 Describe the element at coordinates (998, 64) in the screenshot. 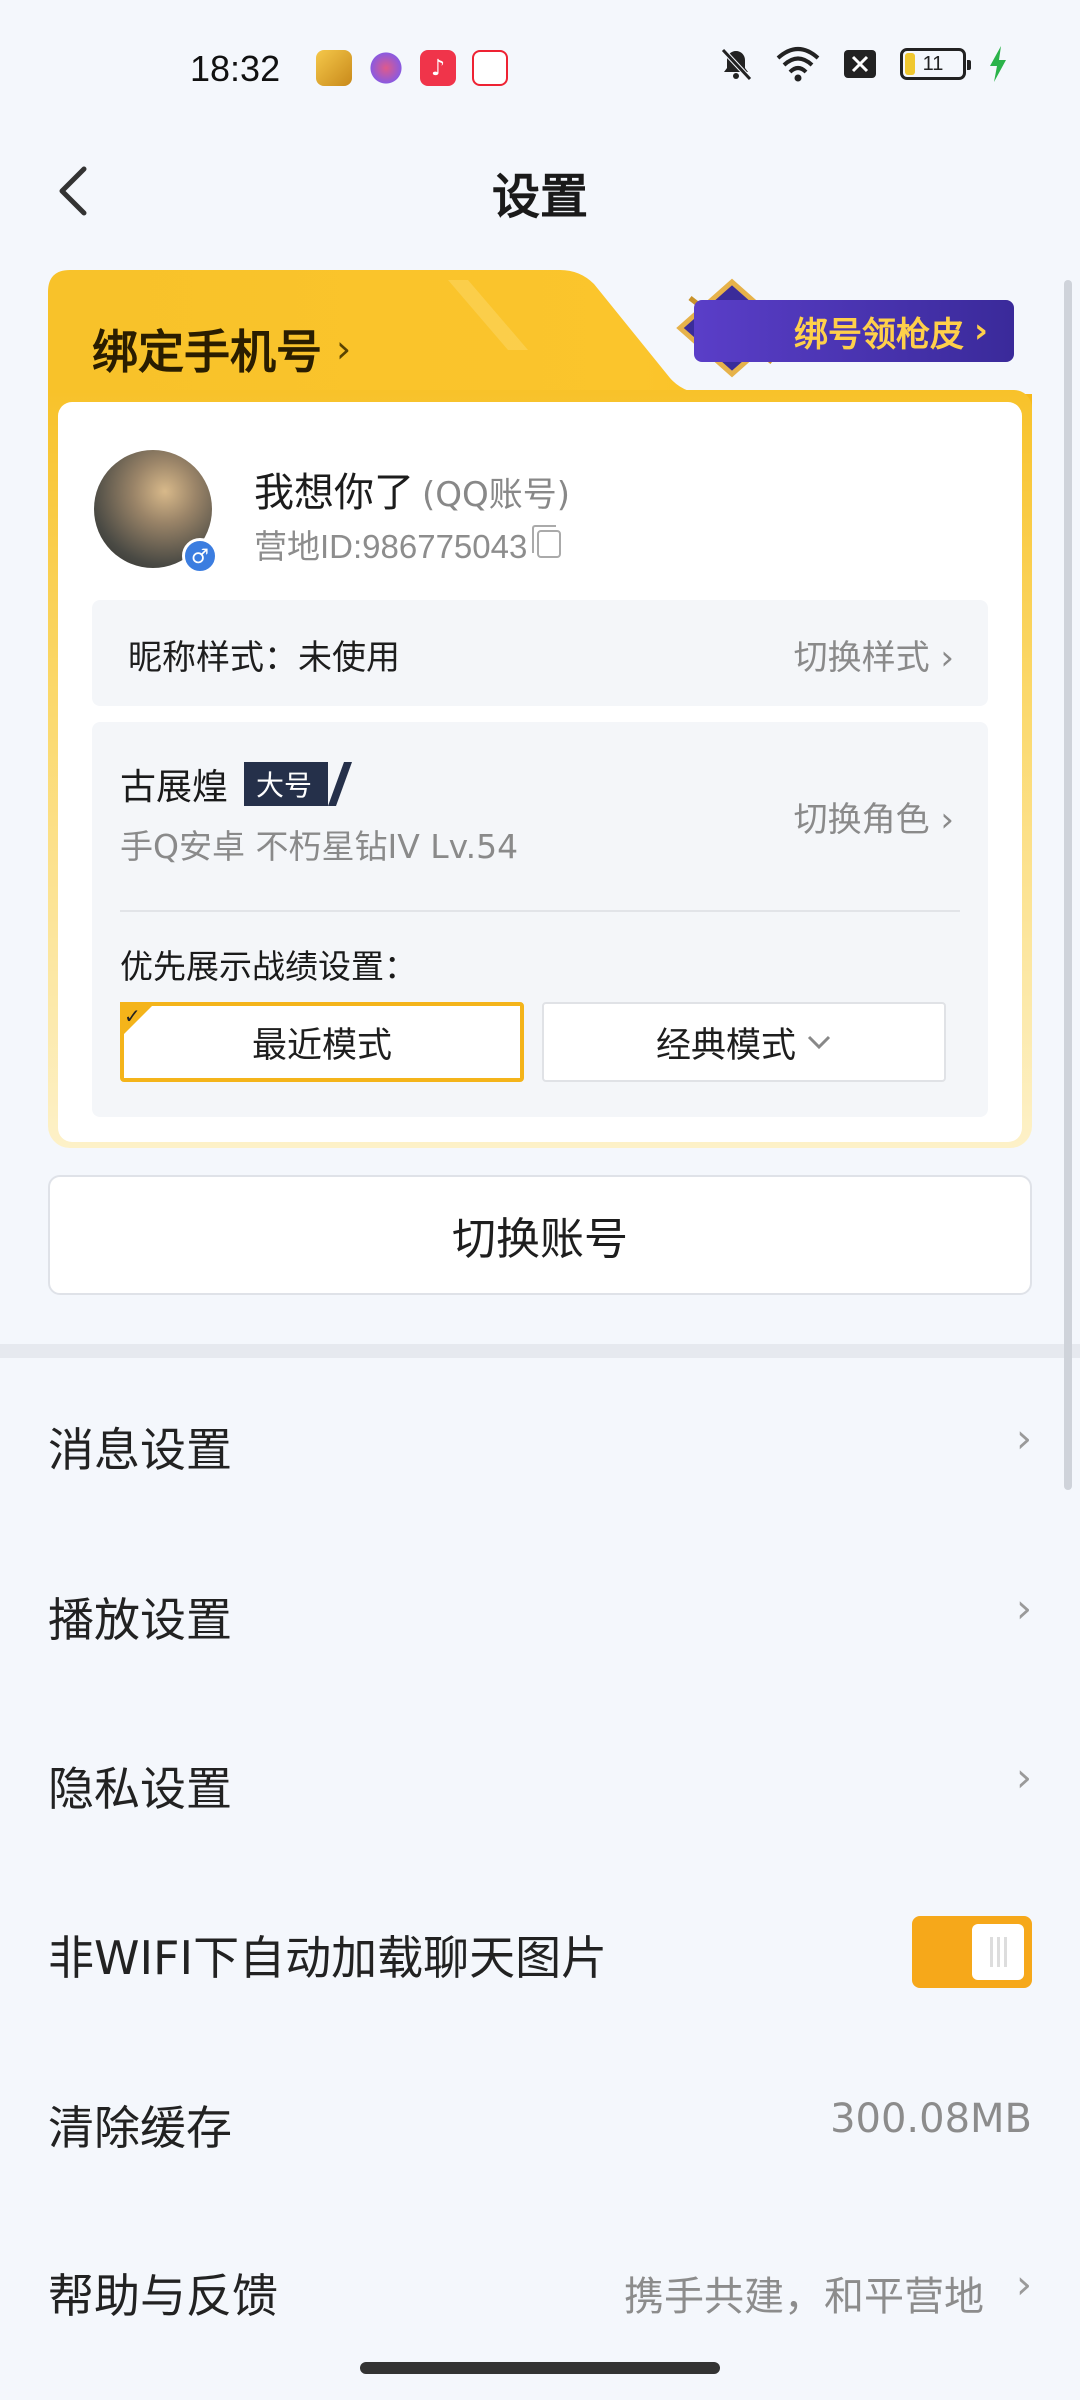

I see `charging-icon` at that location.